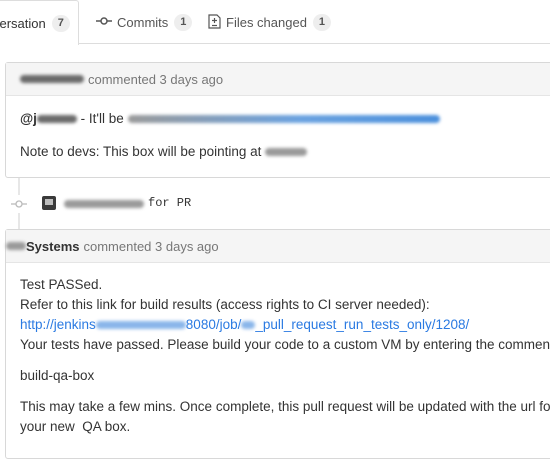 This screenshot has width=550, height=459. What do you see at coordinates (104, 204) in the screenshot?
I see `redacted-commit-message` at bounding box center [104, 204].